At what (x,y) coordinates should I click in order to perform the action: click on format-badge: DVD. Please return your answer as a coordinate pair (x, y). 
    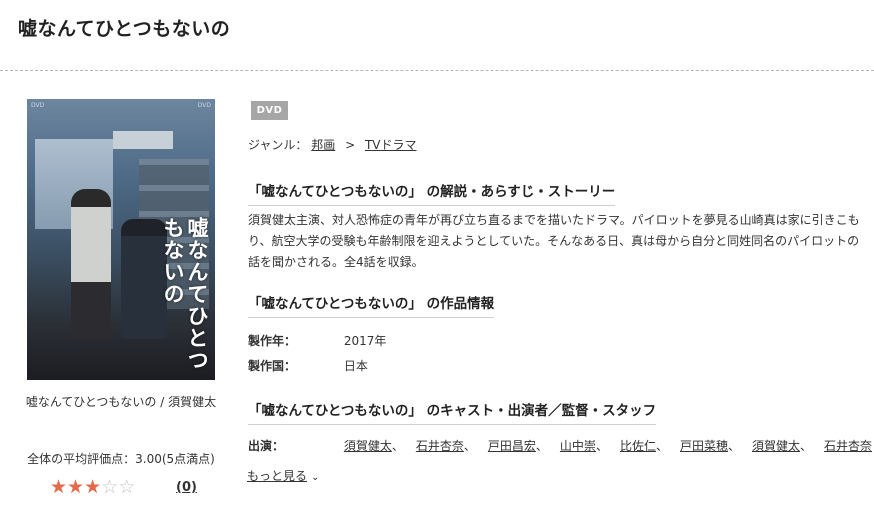
    Looking at the image, I should click on (269, 110).